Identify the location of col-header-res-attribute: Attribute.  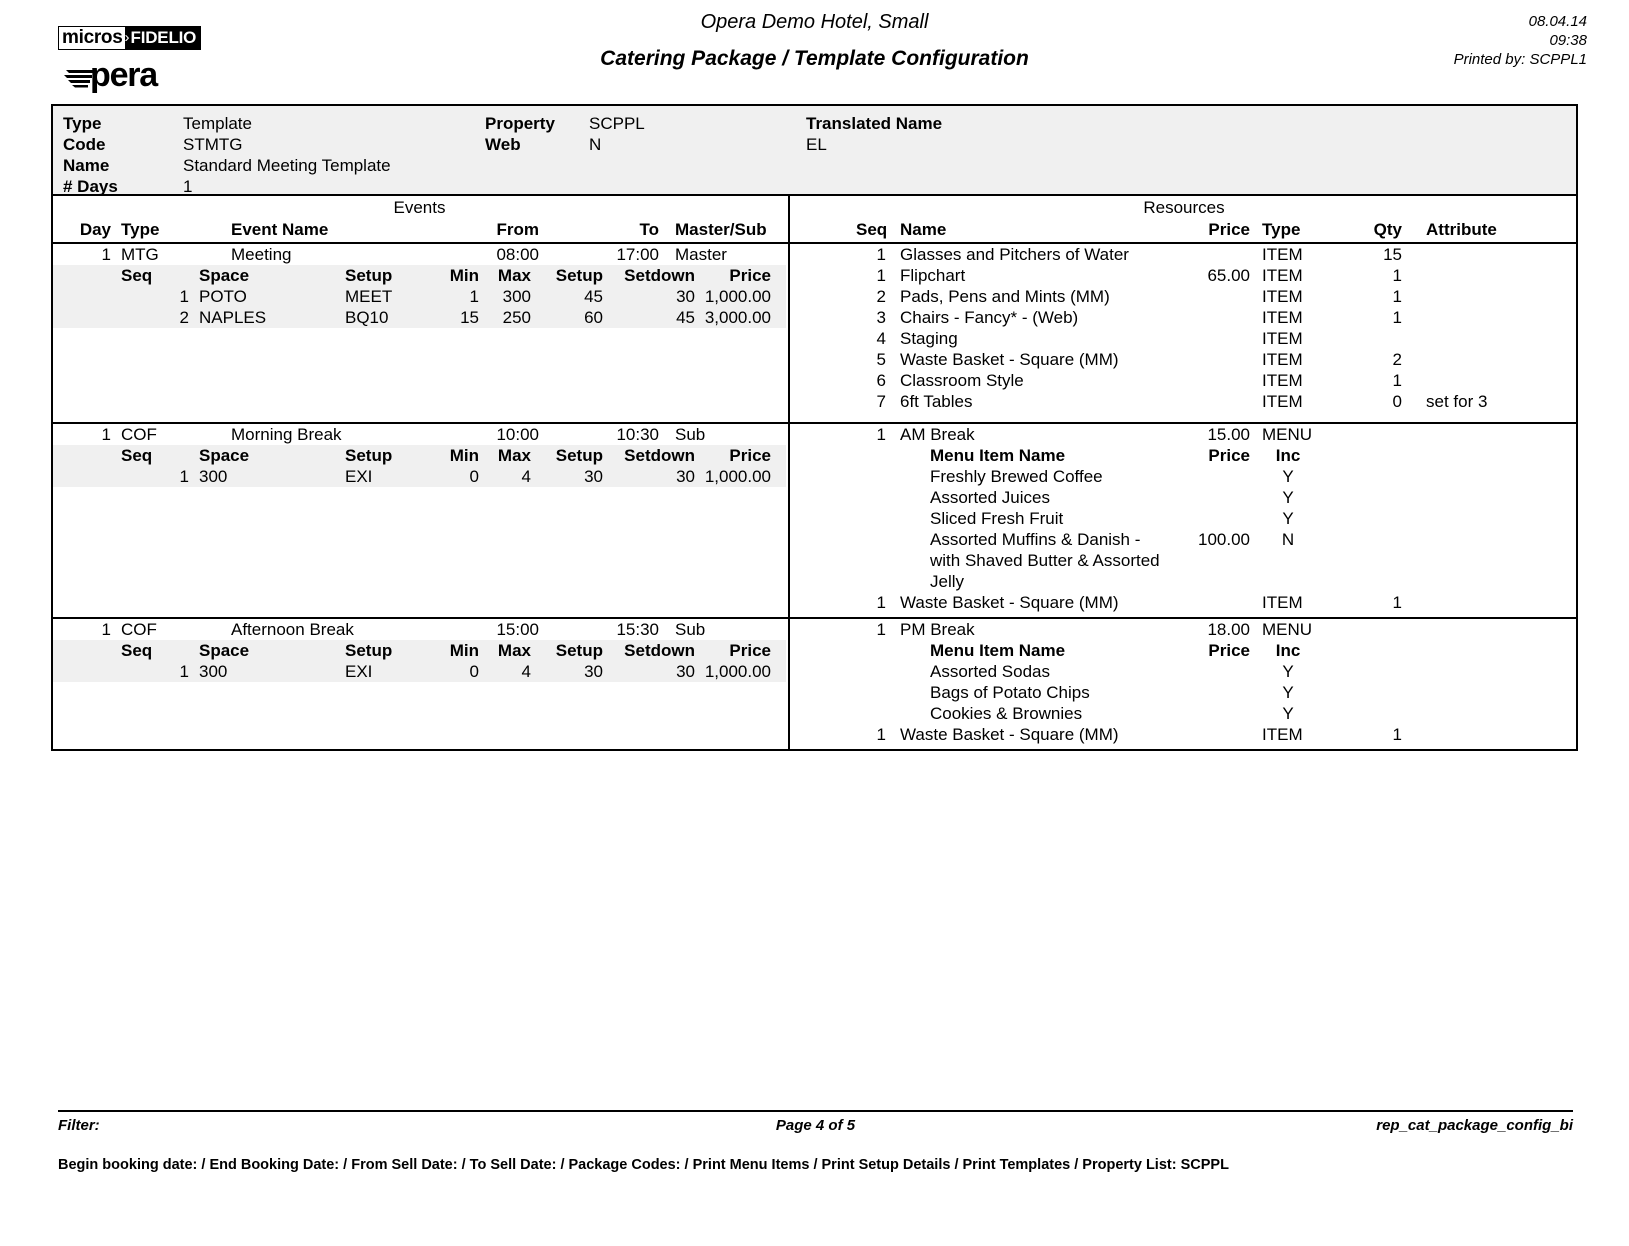
(1461, 229).